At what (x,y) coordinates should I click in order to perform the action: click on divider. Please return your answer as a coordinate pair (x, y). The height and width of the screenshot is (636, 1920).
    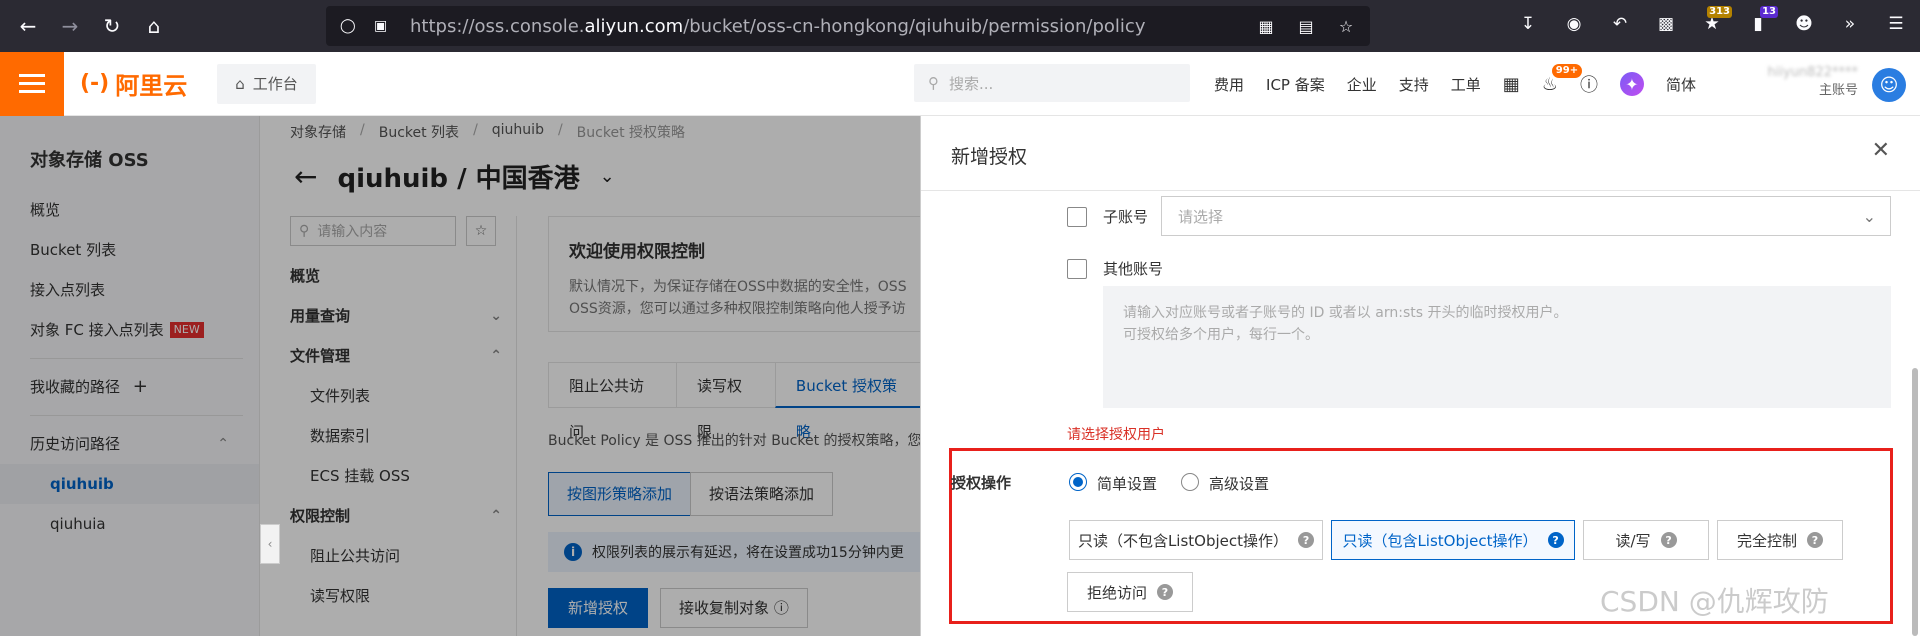
    Looking at the image, I should click on (1420, 190).